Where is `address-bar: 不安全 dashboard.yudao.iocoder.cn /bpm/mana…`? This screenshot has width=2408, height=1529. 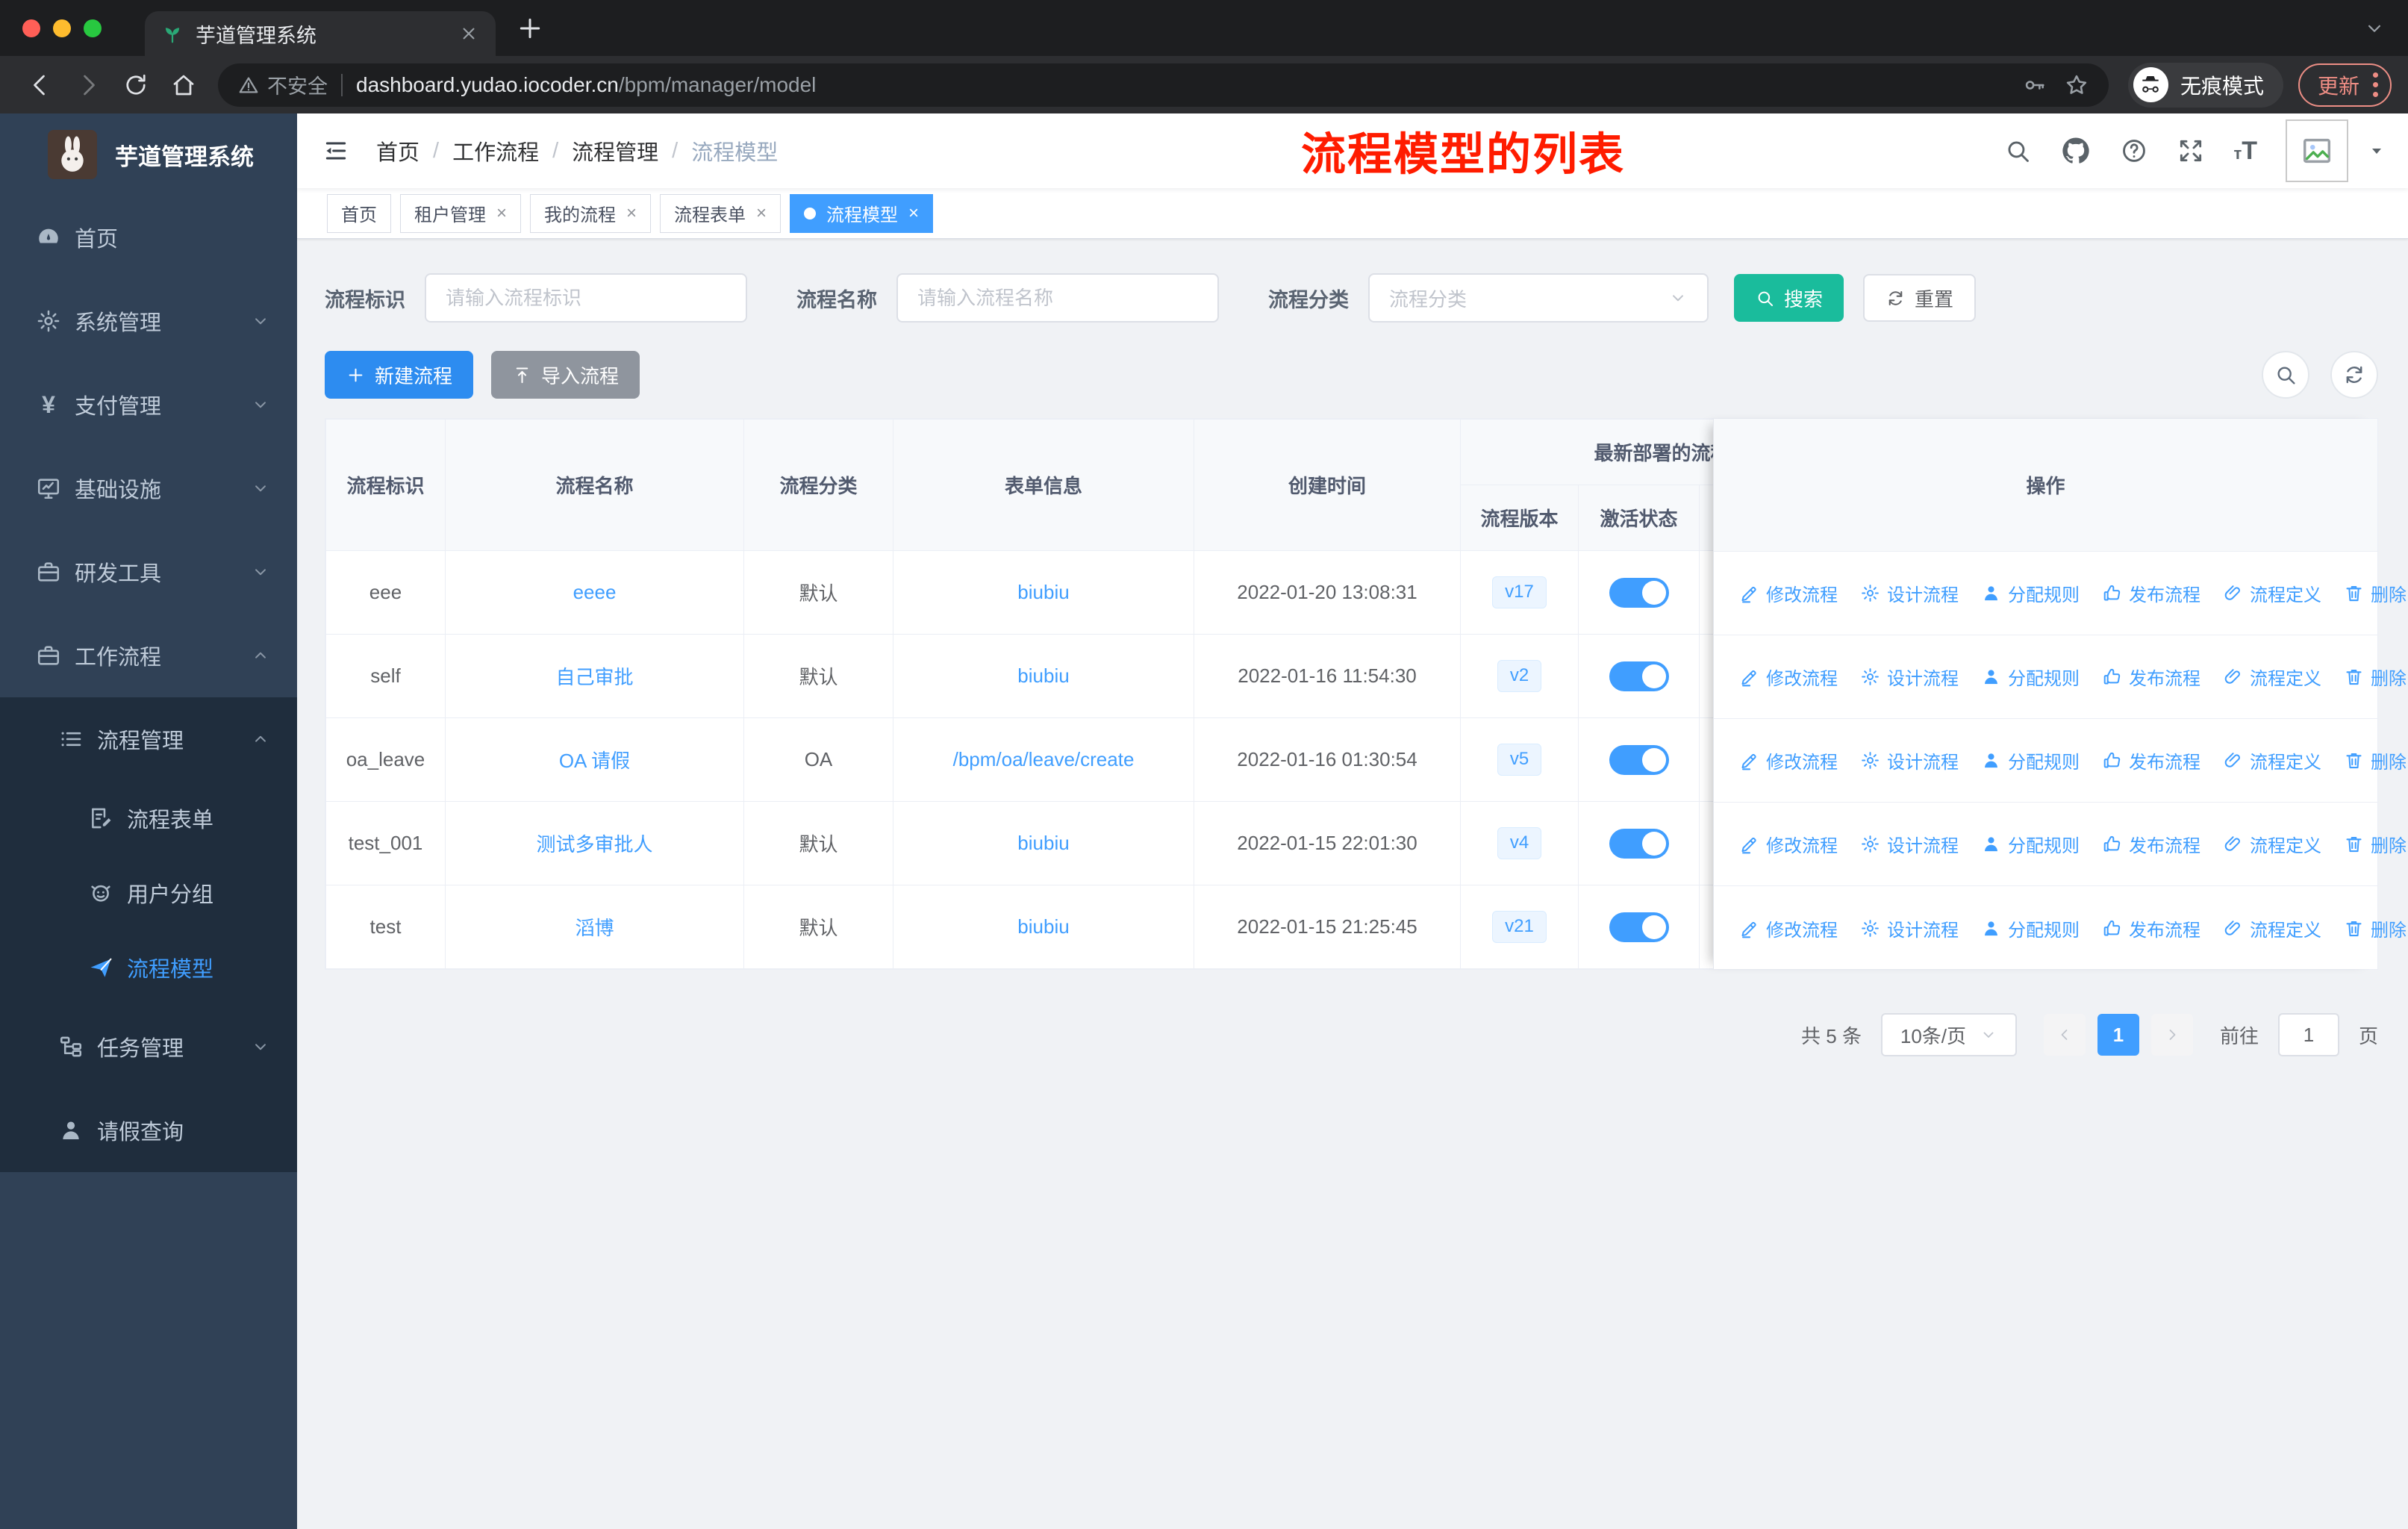
address-bar: 不安全 dashboard.yudao.iocoder.cn /bpm/mana… is located at coordinates (1163, 85).